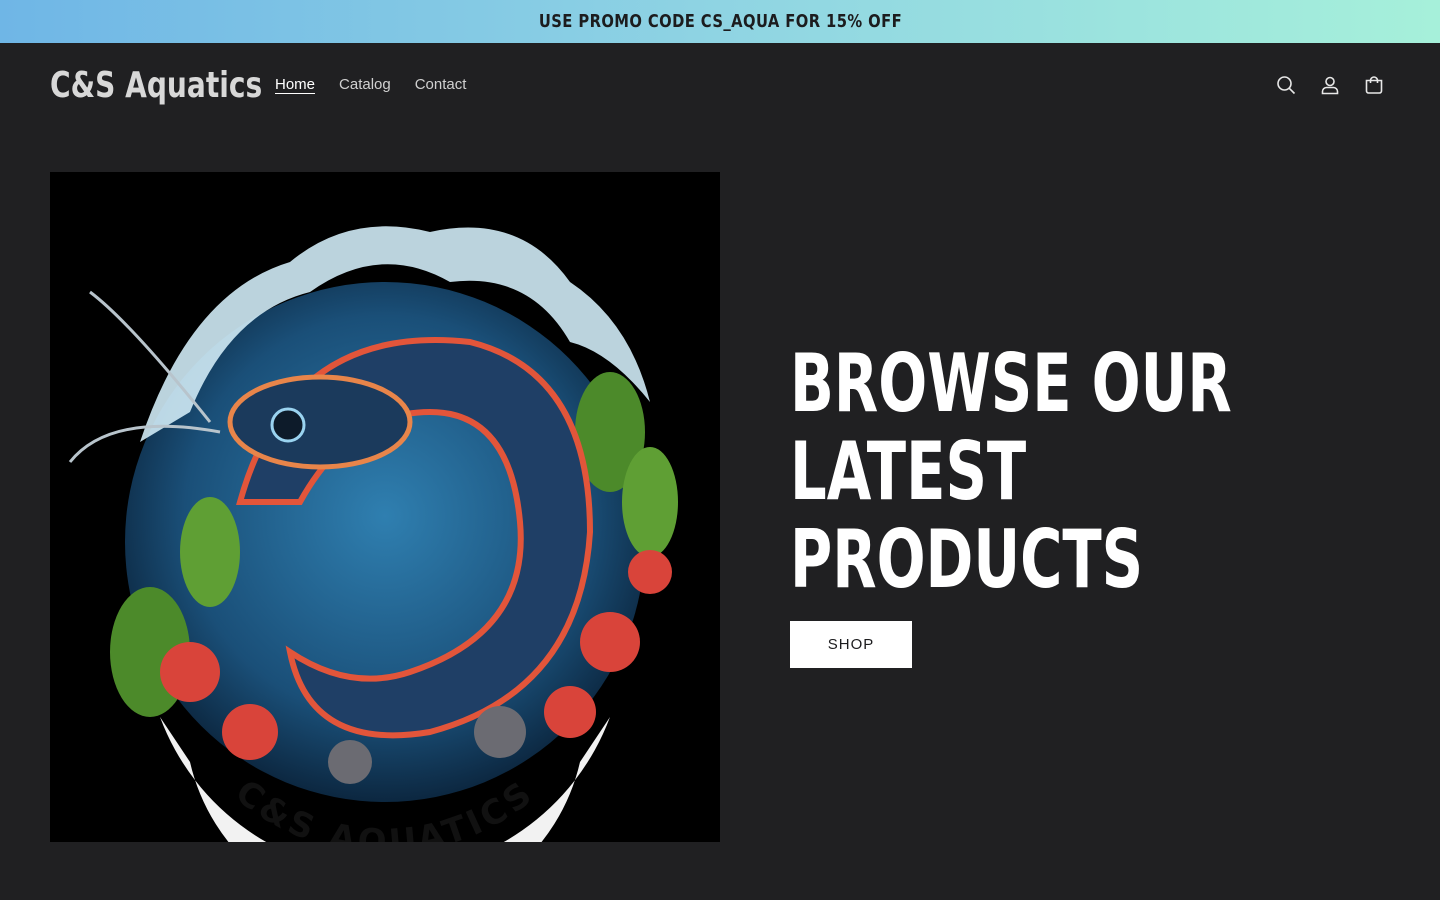 The width and height of the screenshot is (1440, 900). What do you see at coordinates (967, 559) in the screenshot?
I see `hero-title-line-3: PRODUCTS` at bounding box center [967, 559].